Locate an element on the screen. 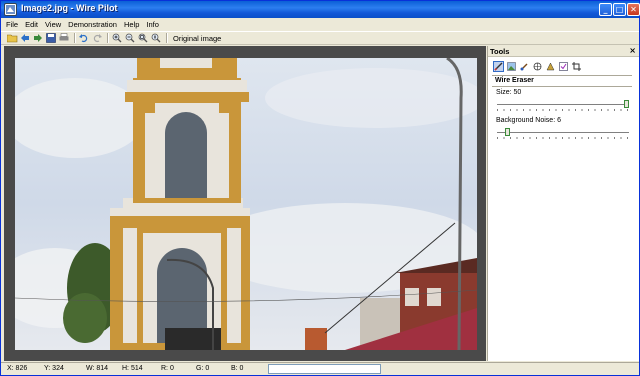  zoom-in-icon is located at coordinates (117, 38).